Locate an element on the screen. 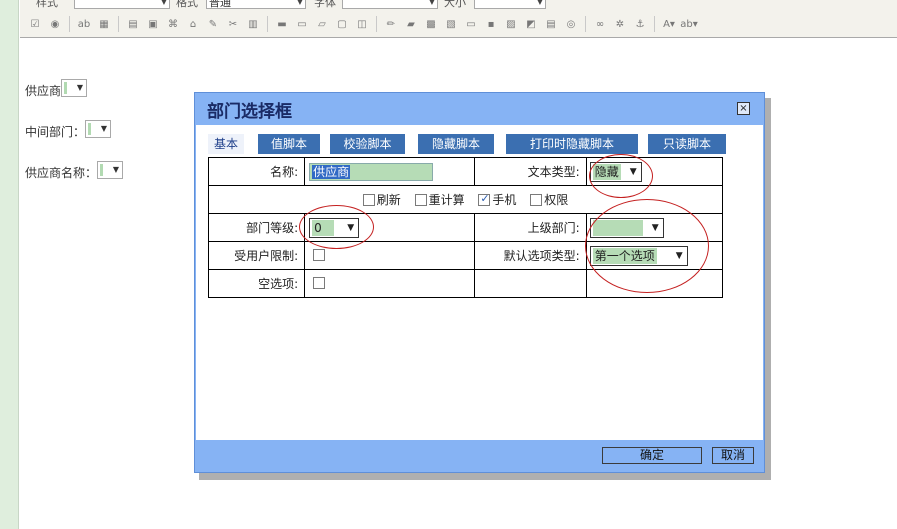 This screenshot has width=897, height=529. link-icon: ∞ is located at coordinates (600, 24).